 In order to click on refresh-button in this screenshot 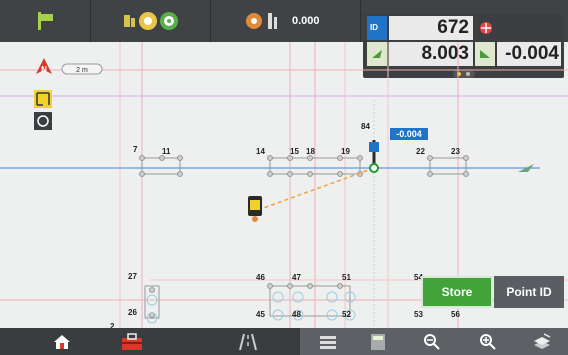, I will do `click(43, 121)`.